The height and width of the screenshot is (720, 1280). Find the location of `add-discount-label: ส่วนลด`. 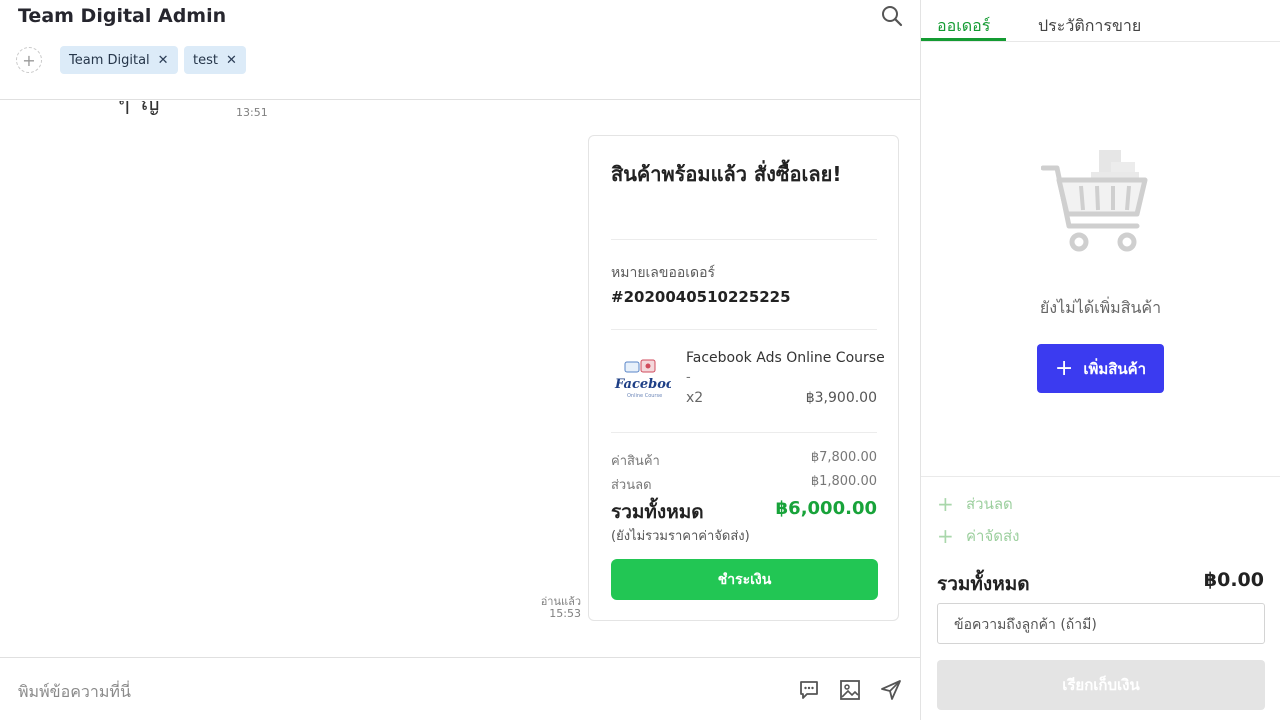

add-discount-label: ส่วนลด is located at coordinates (989, 504).